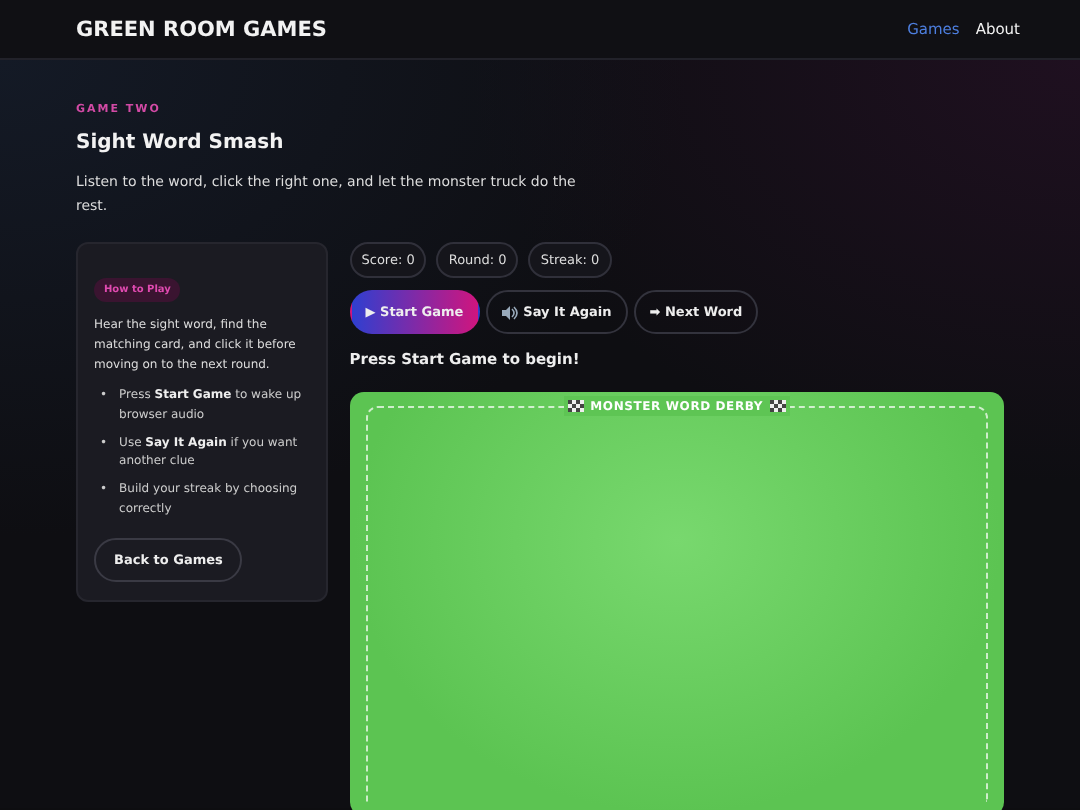  I want to click on page-title: Sight Word Smash, so click(181, 143).